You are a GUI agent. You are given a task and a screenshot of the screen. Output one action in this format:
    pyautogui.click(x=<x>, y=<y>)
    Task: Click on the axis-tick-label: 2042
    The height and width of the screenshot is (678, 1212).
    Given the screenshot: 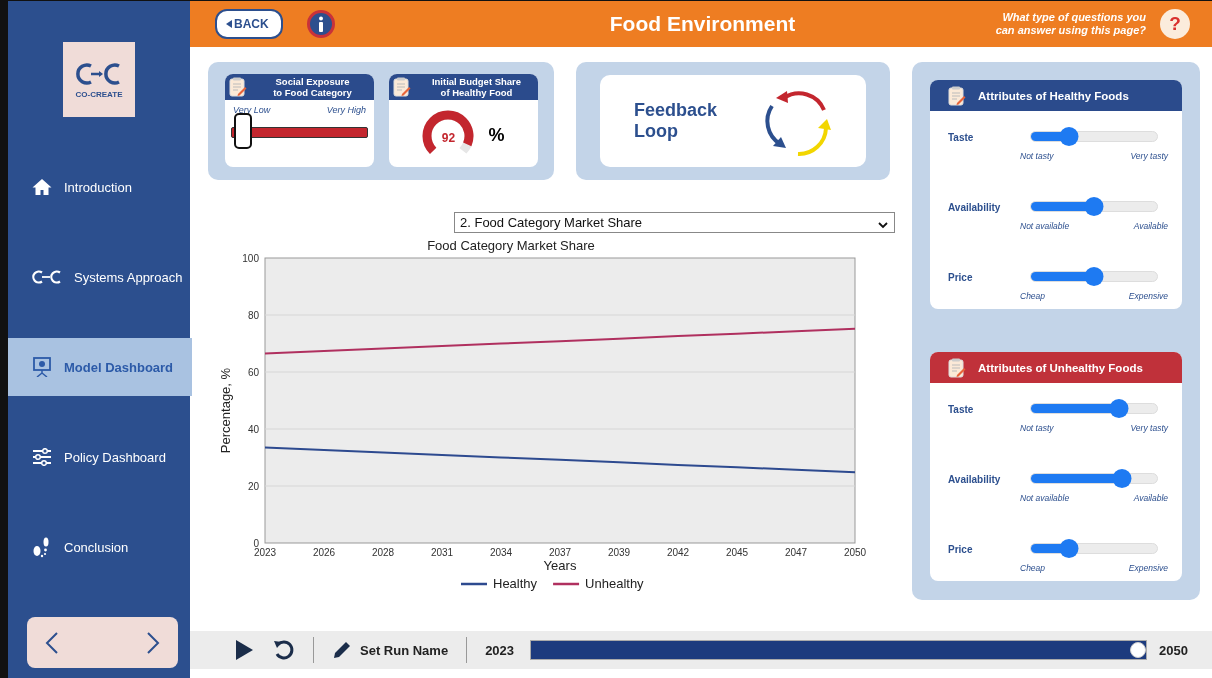 What is the action you would take?
    pyautogui.click(x=678, y=552)
    